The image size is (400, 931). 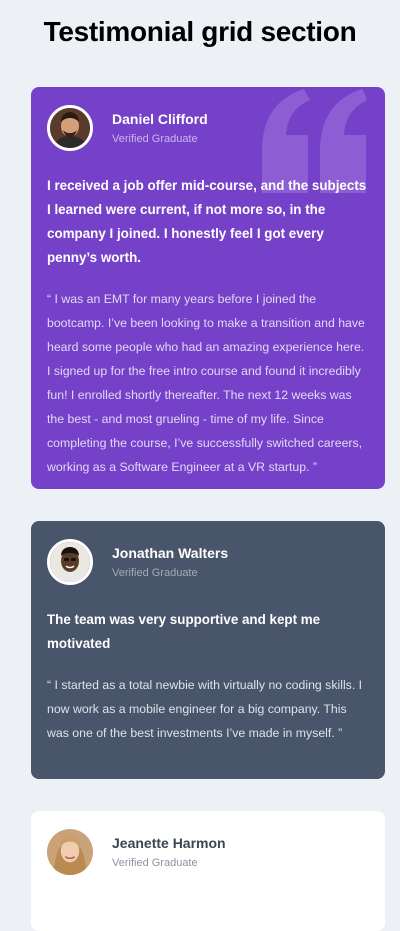 I want to click on author-info: Jeanette Harmon Verified Graduate, so click(x=169, y=852).